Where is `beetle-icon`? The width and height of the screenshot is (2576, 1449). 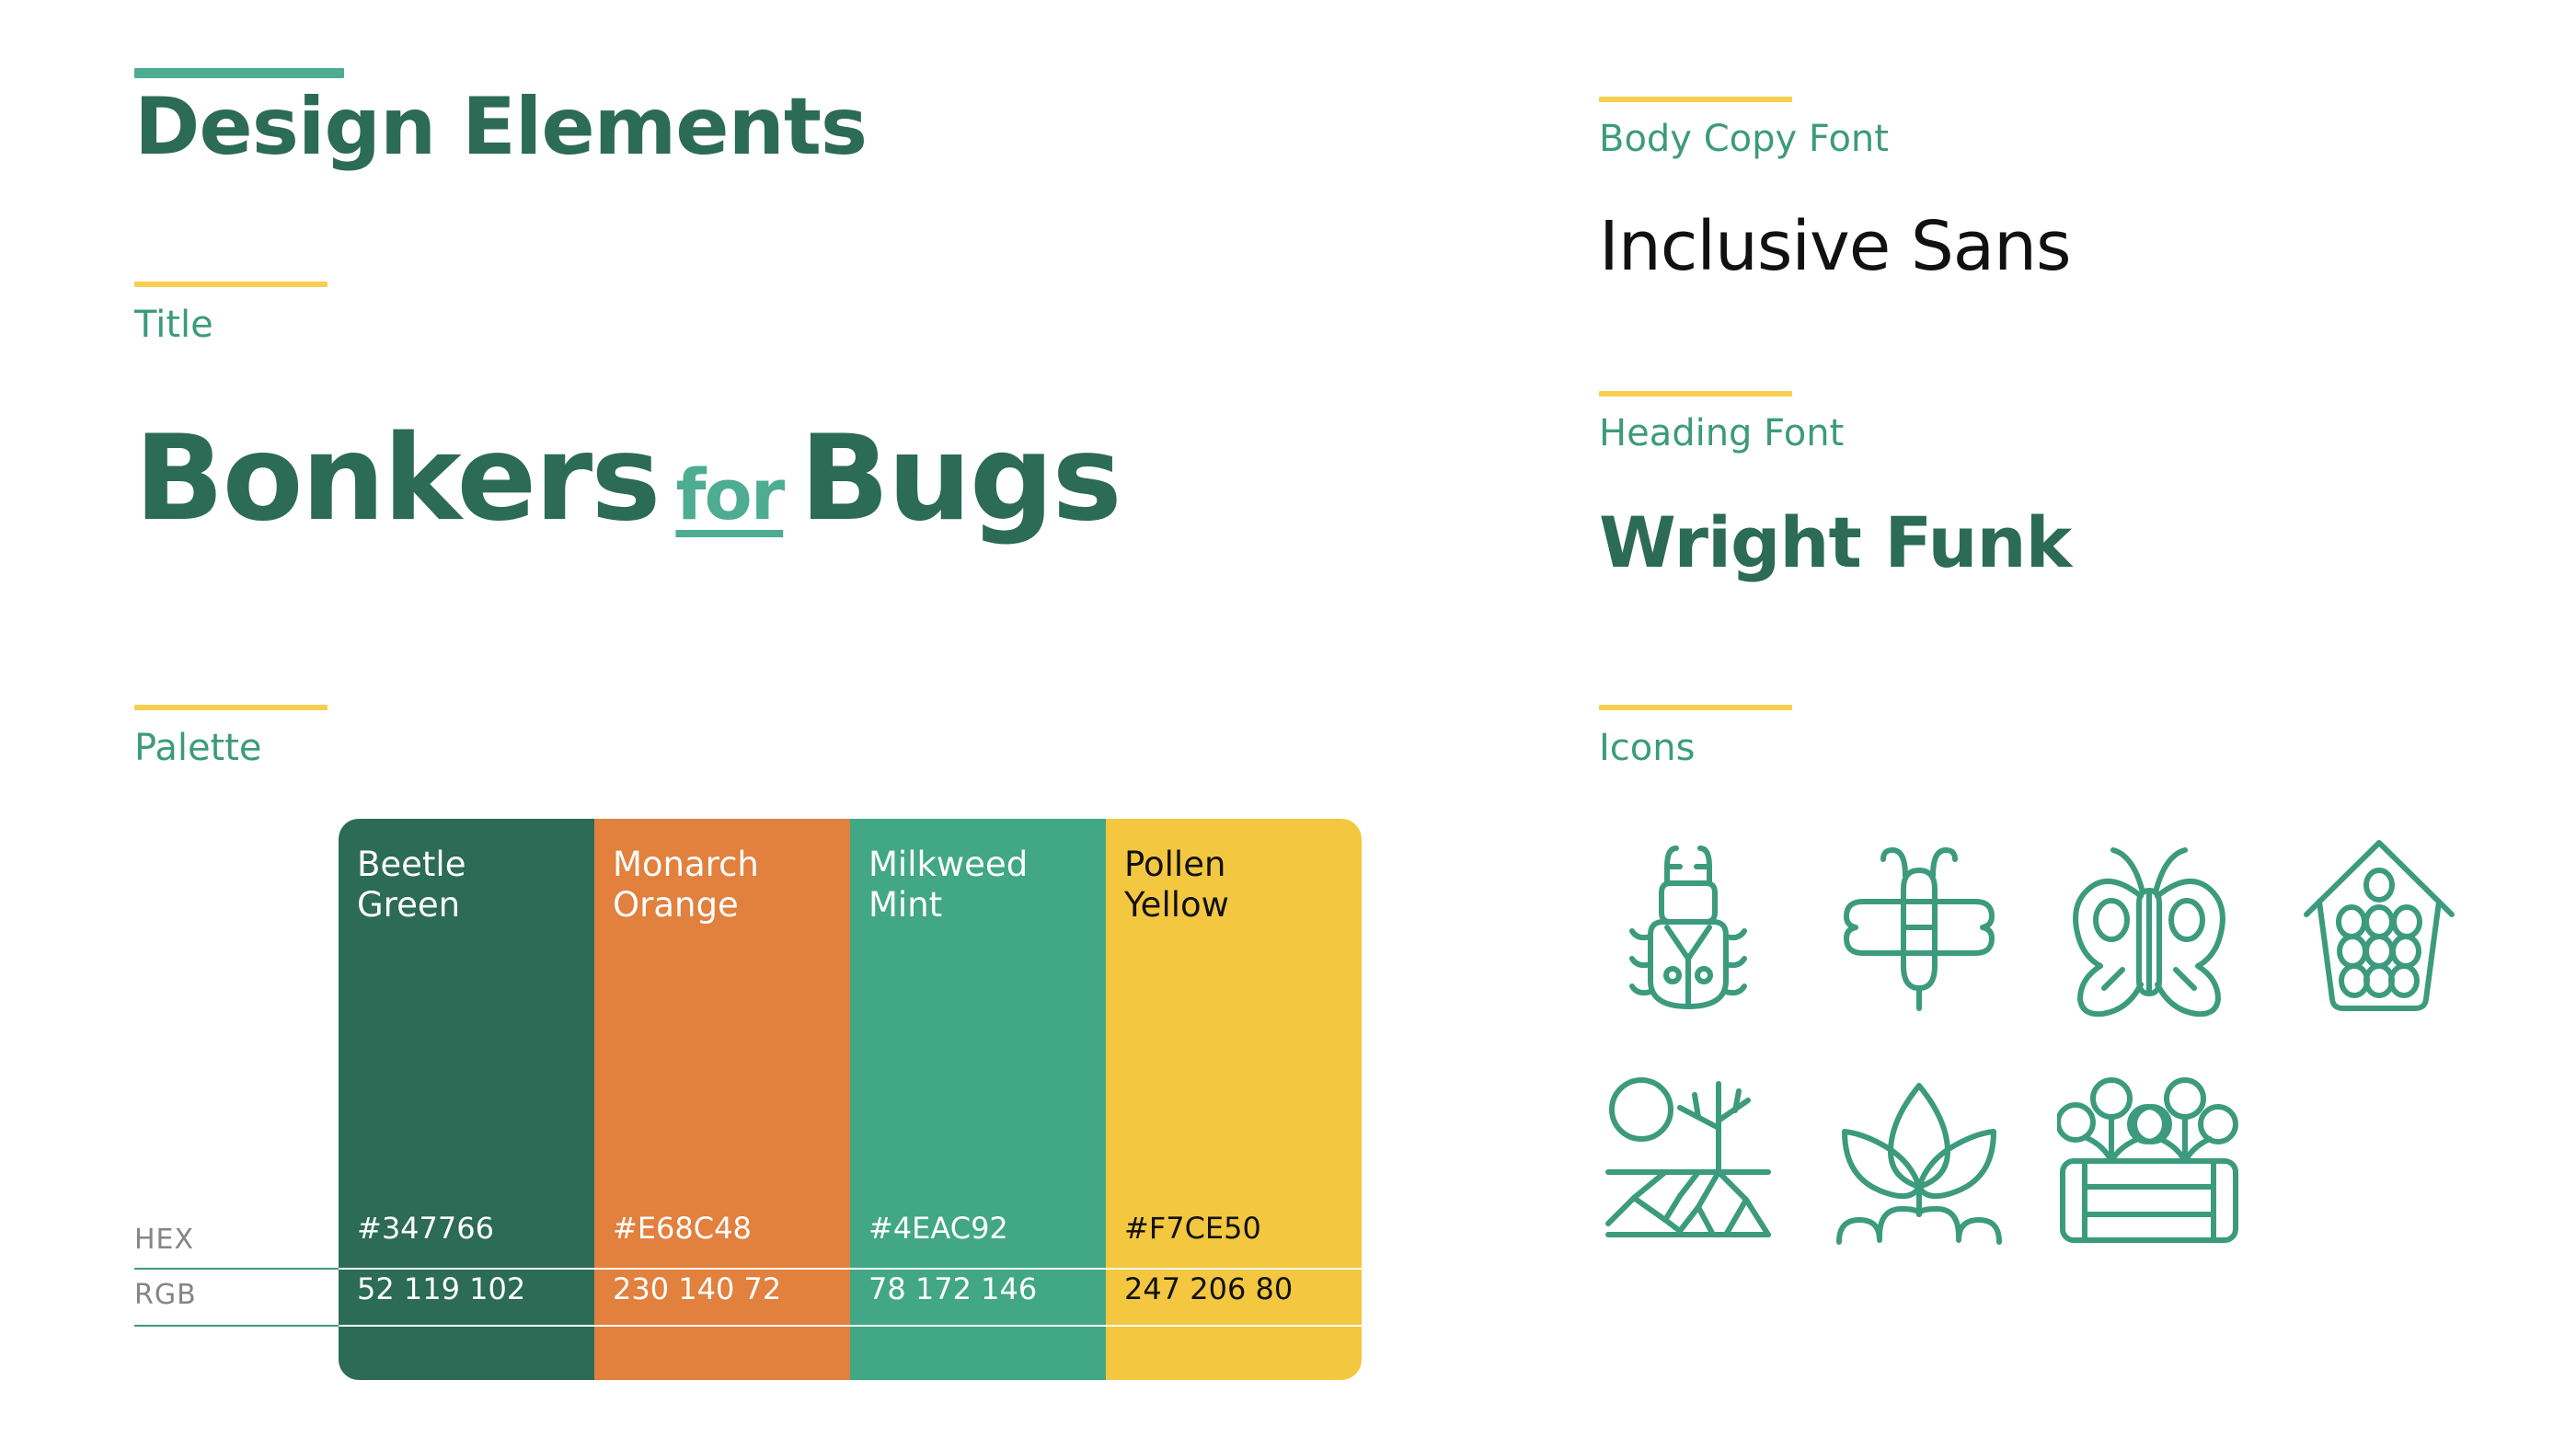 beetle-icon is located at coordinates (1688, 927).